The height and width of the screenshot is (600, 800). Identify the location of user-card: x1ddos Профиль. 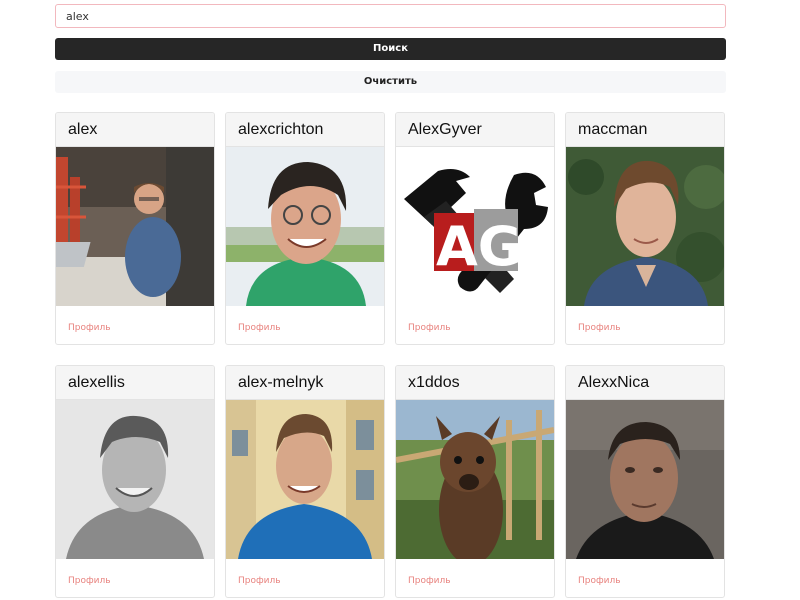
(475, 481).